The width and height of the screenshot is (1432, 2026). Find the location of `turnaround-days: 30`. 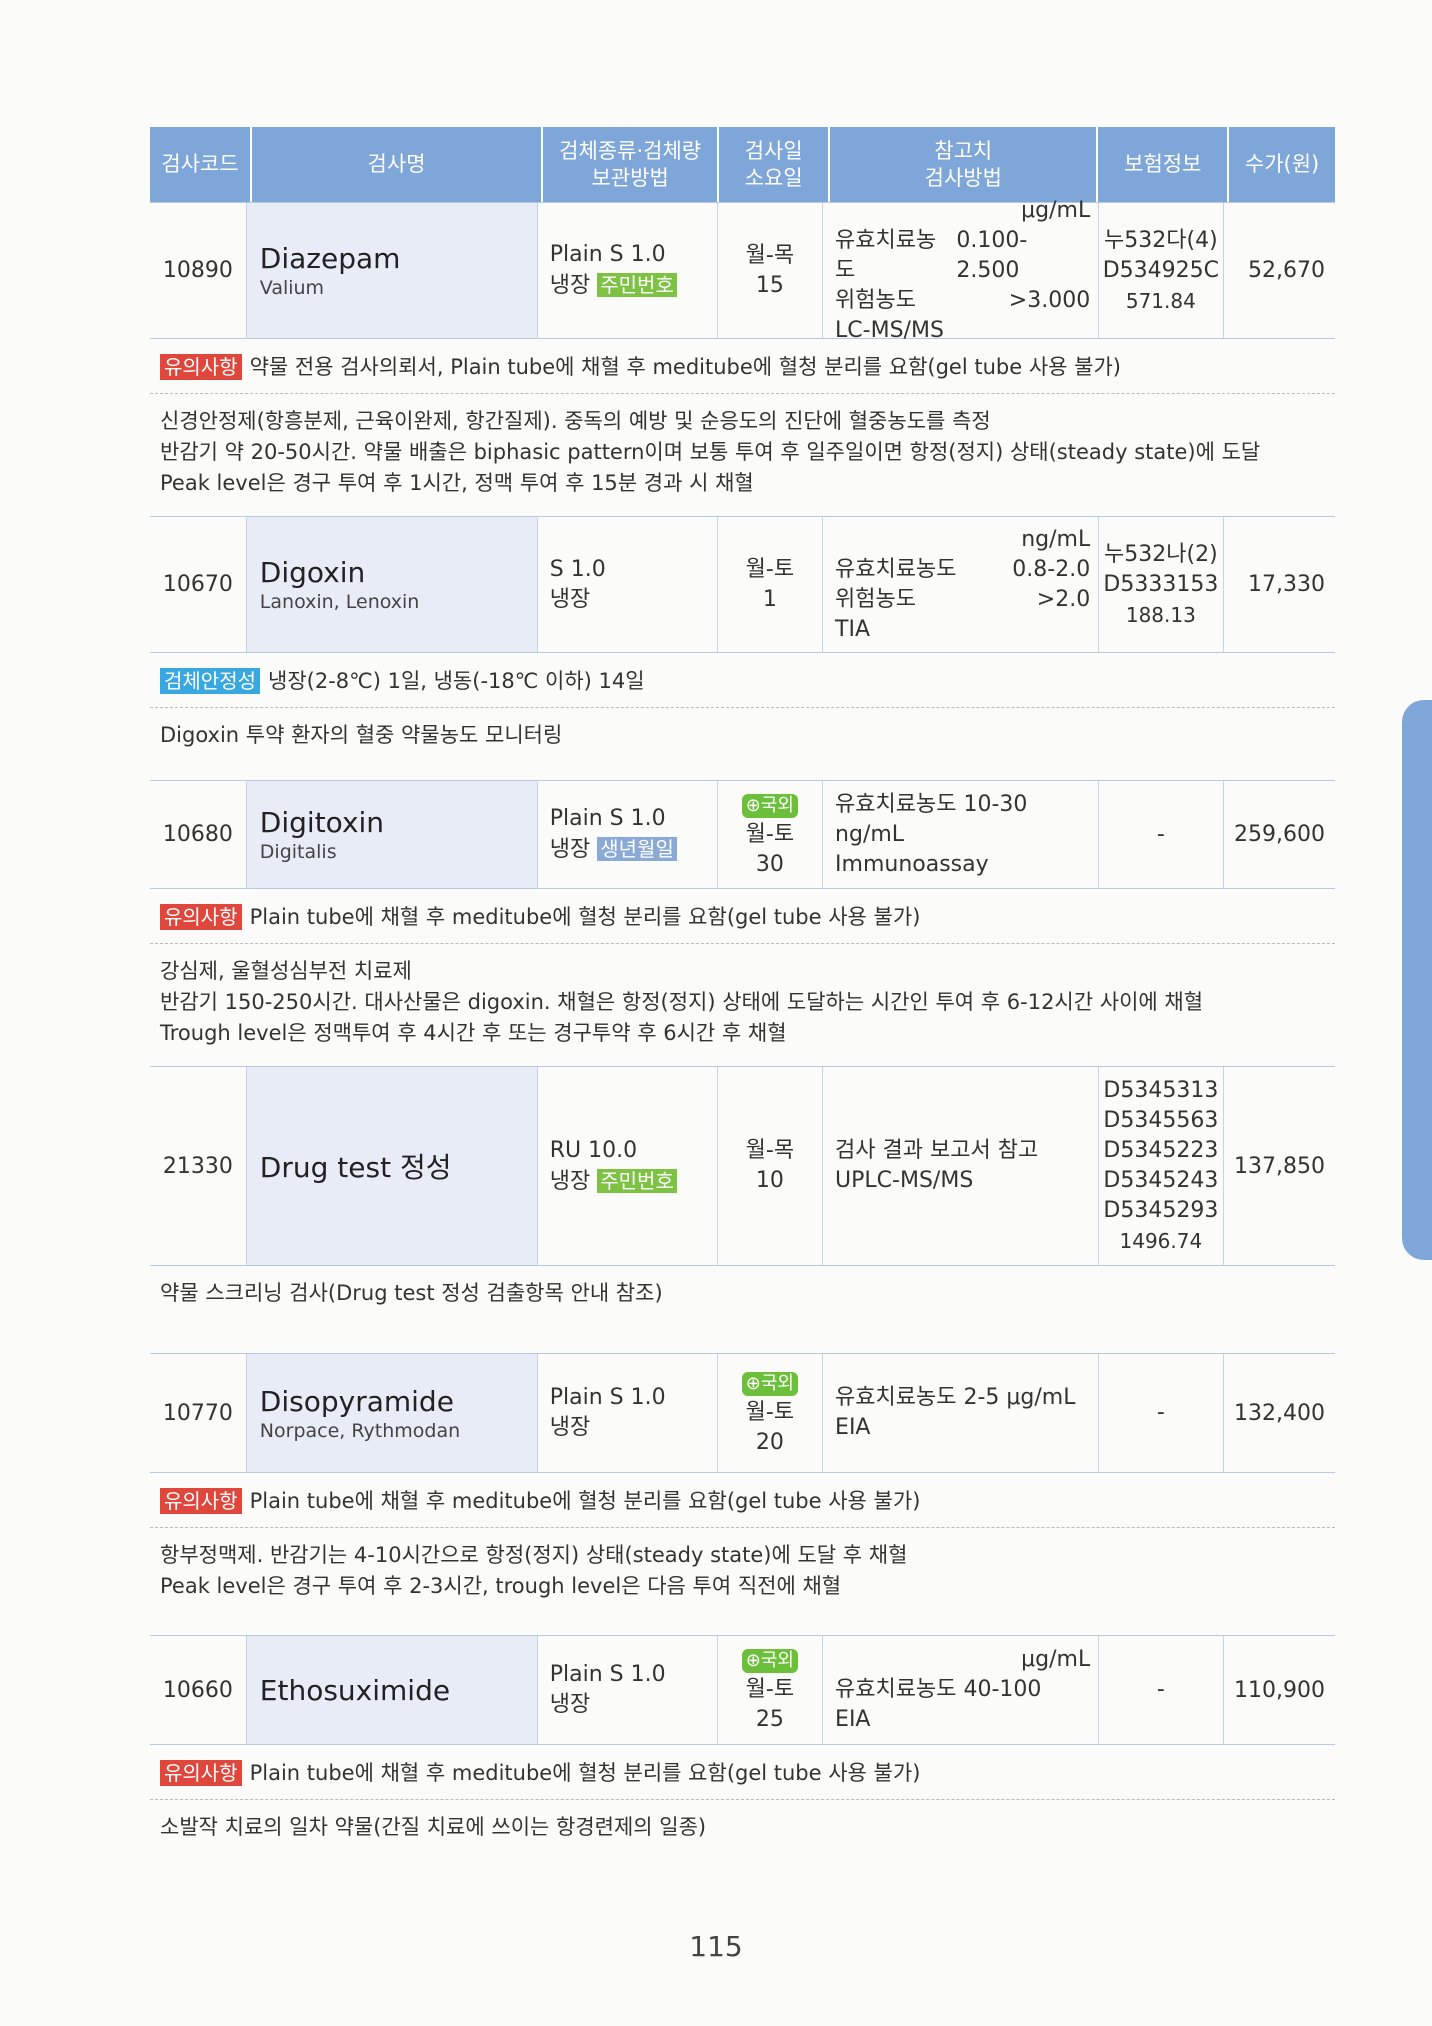

turnaround-days: 30 is located at coordinates (769, 864).